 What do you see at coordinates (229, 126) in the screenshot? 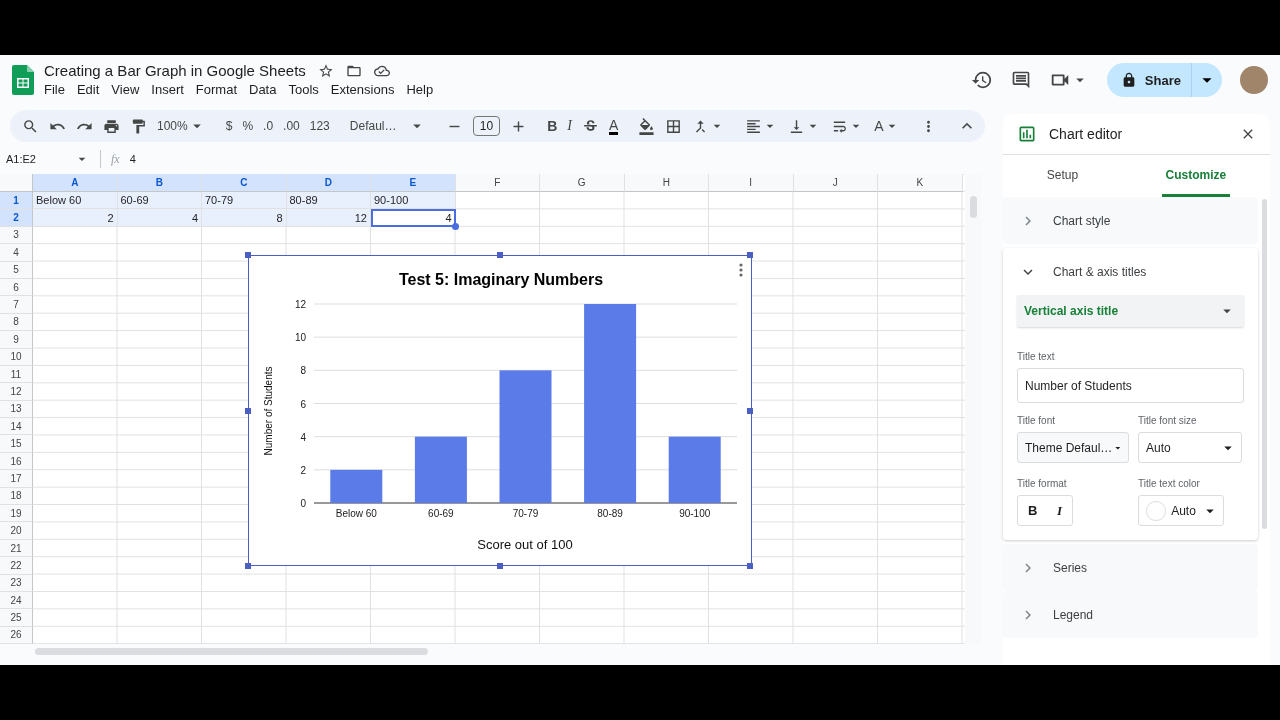
I see `currency-format: $` at bounding box center [229, 126].